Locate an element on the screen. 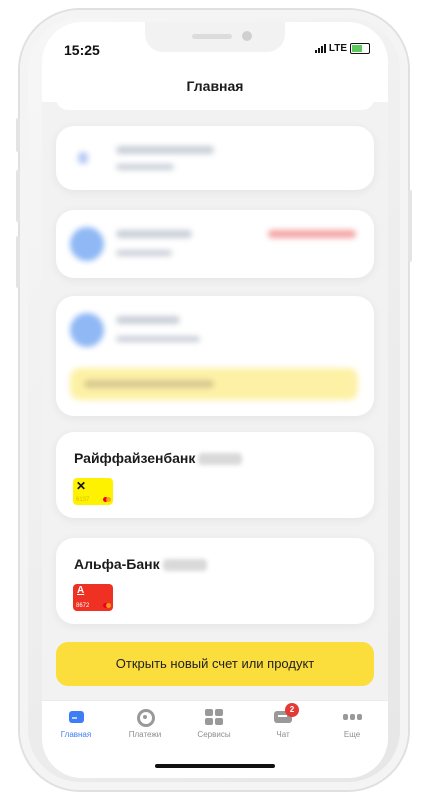 The width and height of the screenshot is (428, 800). home-indicator is located at coordinates (215, 766).